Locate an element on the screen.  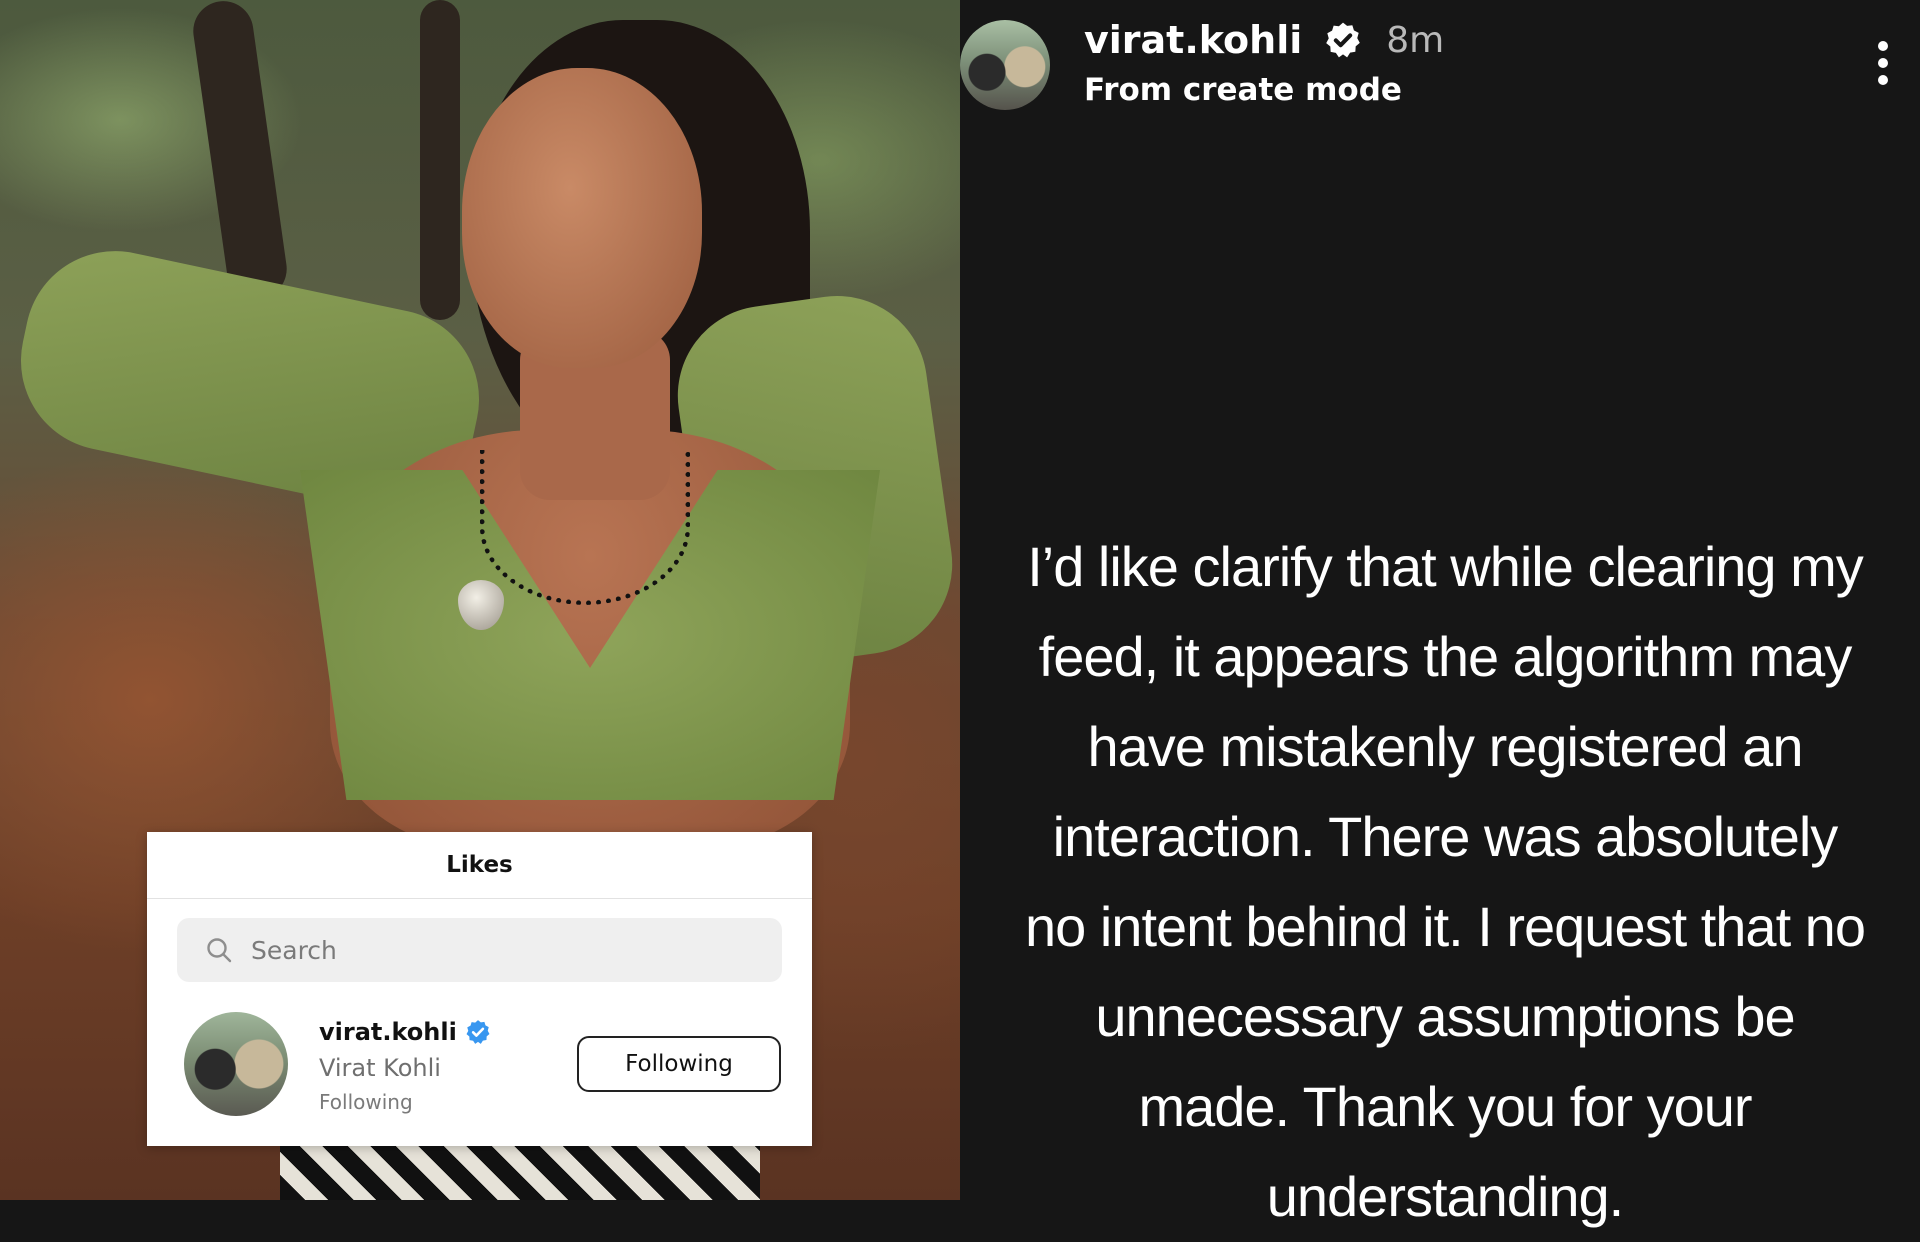
user-handle: virat.kohli is located at coordinates (388, 1032).